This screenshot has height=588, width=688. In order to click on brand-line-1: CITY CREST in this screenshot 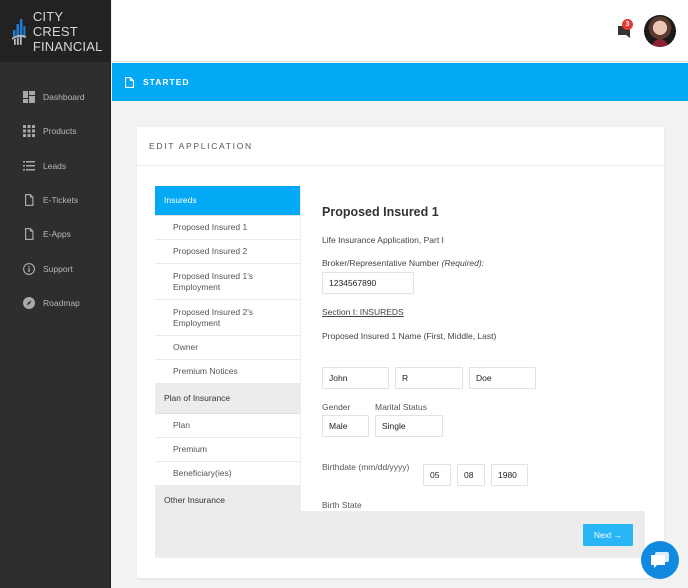, I will do `click(55, 23)`.